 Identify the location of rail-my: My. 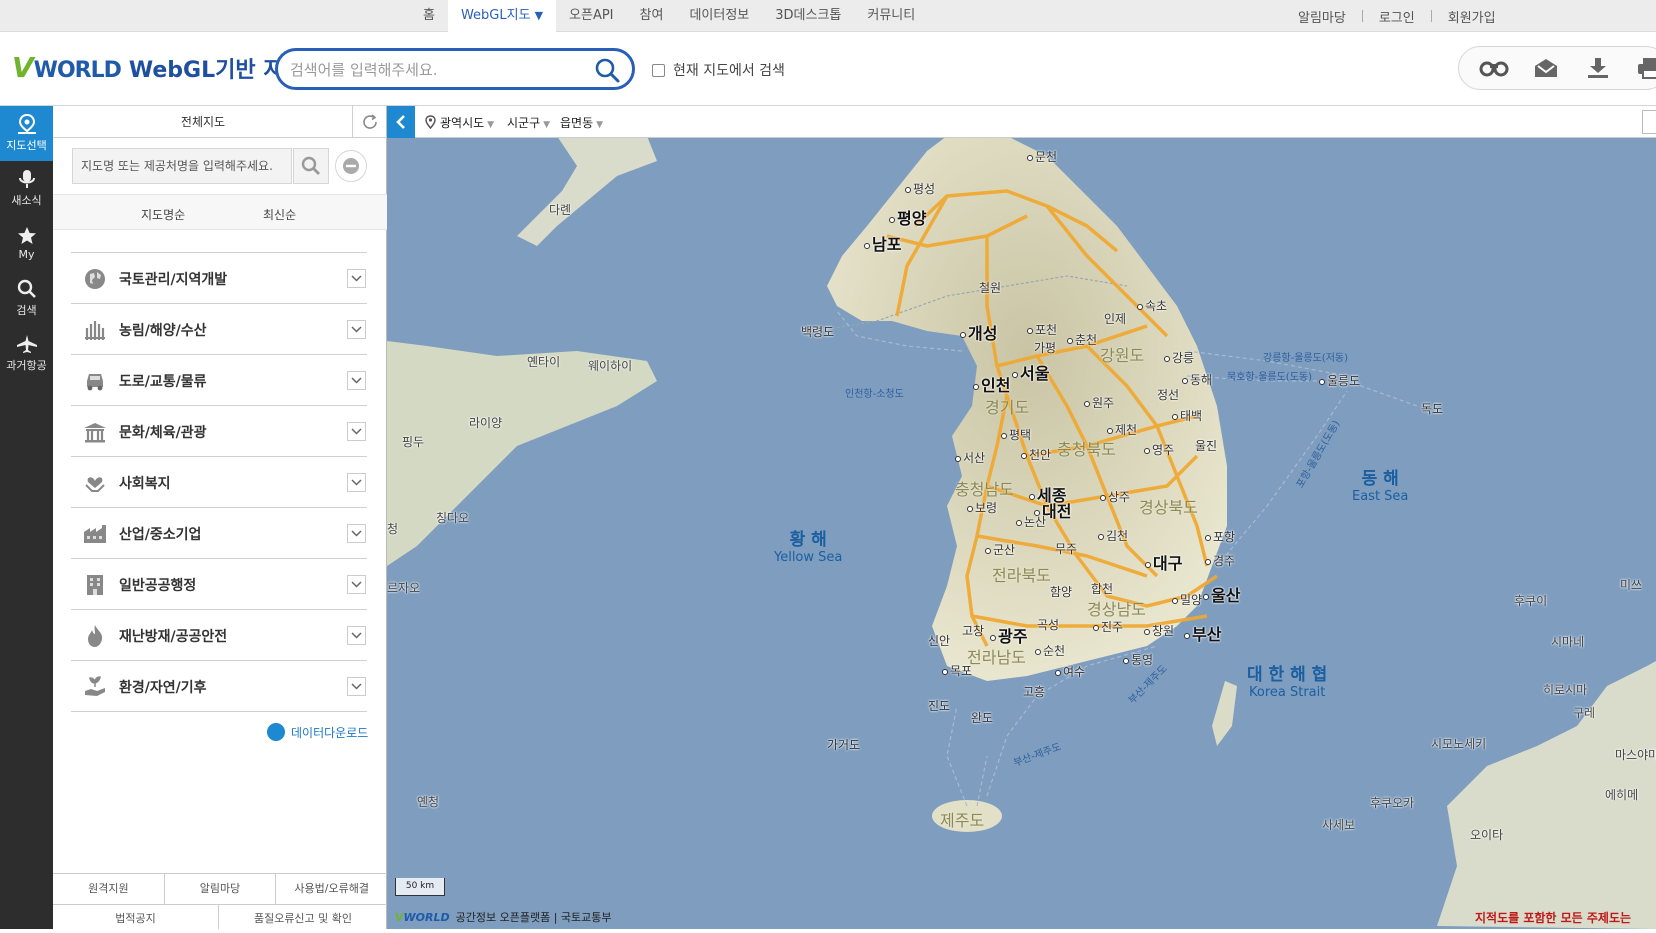
(26, 243).